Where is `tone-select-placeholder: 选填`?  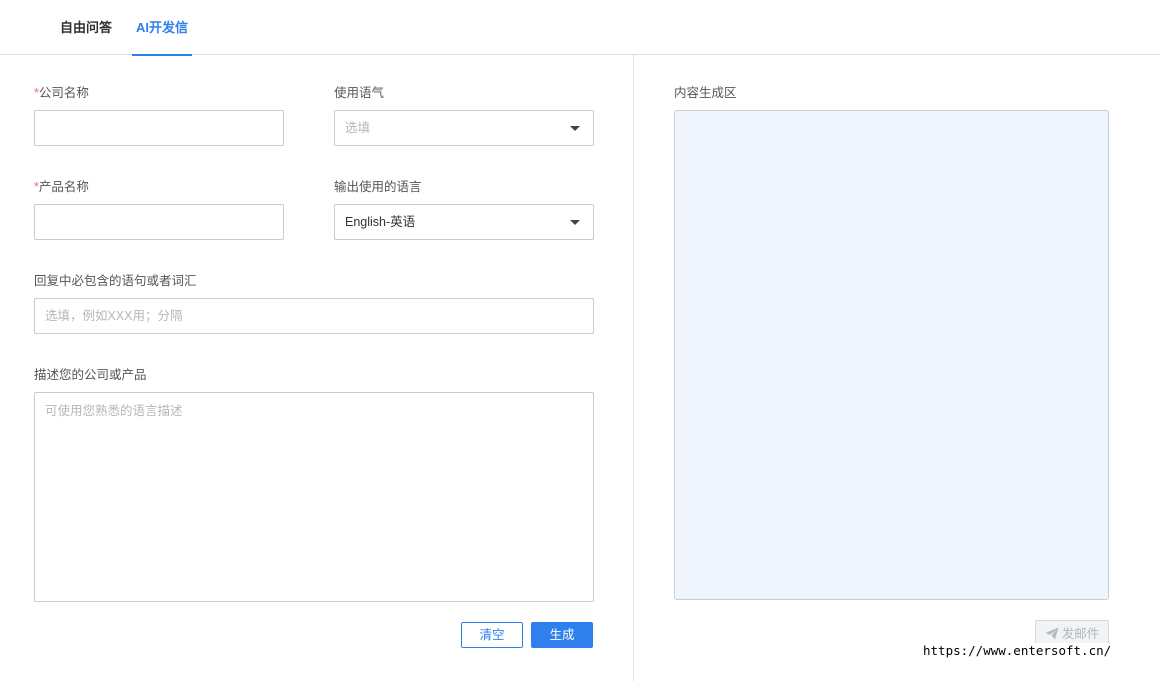 tone-select-placeholder: 选填 is located at coordinates (358, 128).